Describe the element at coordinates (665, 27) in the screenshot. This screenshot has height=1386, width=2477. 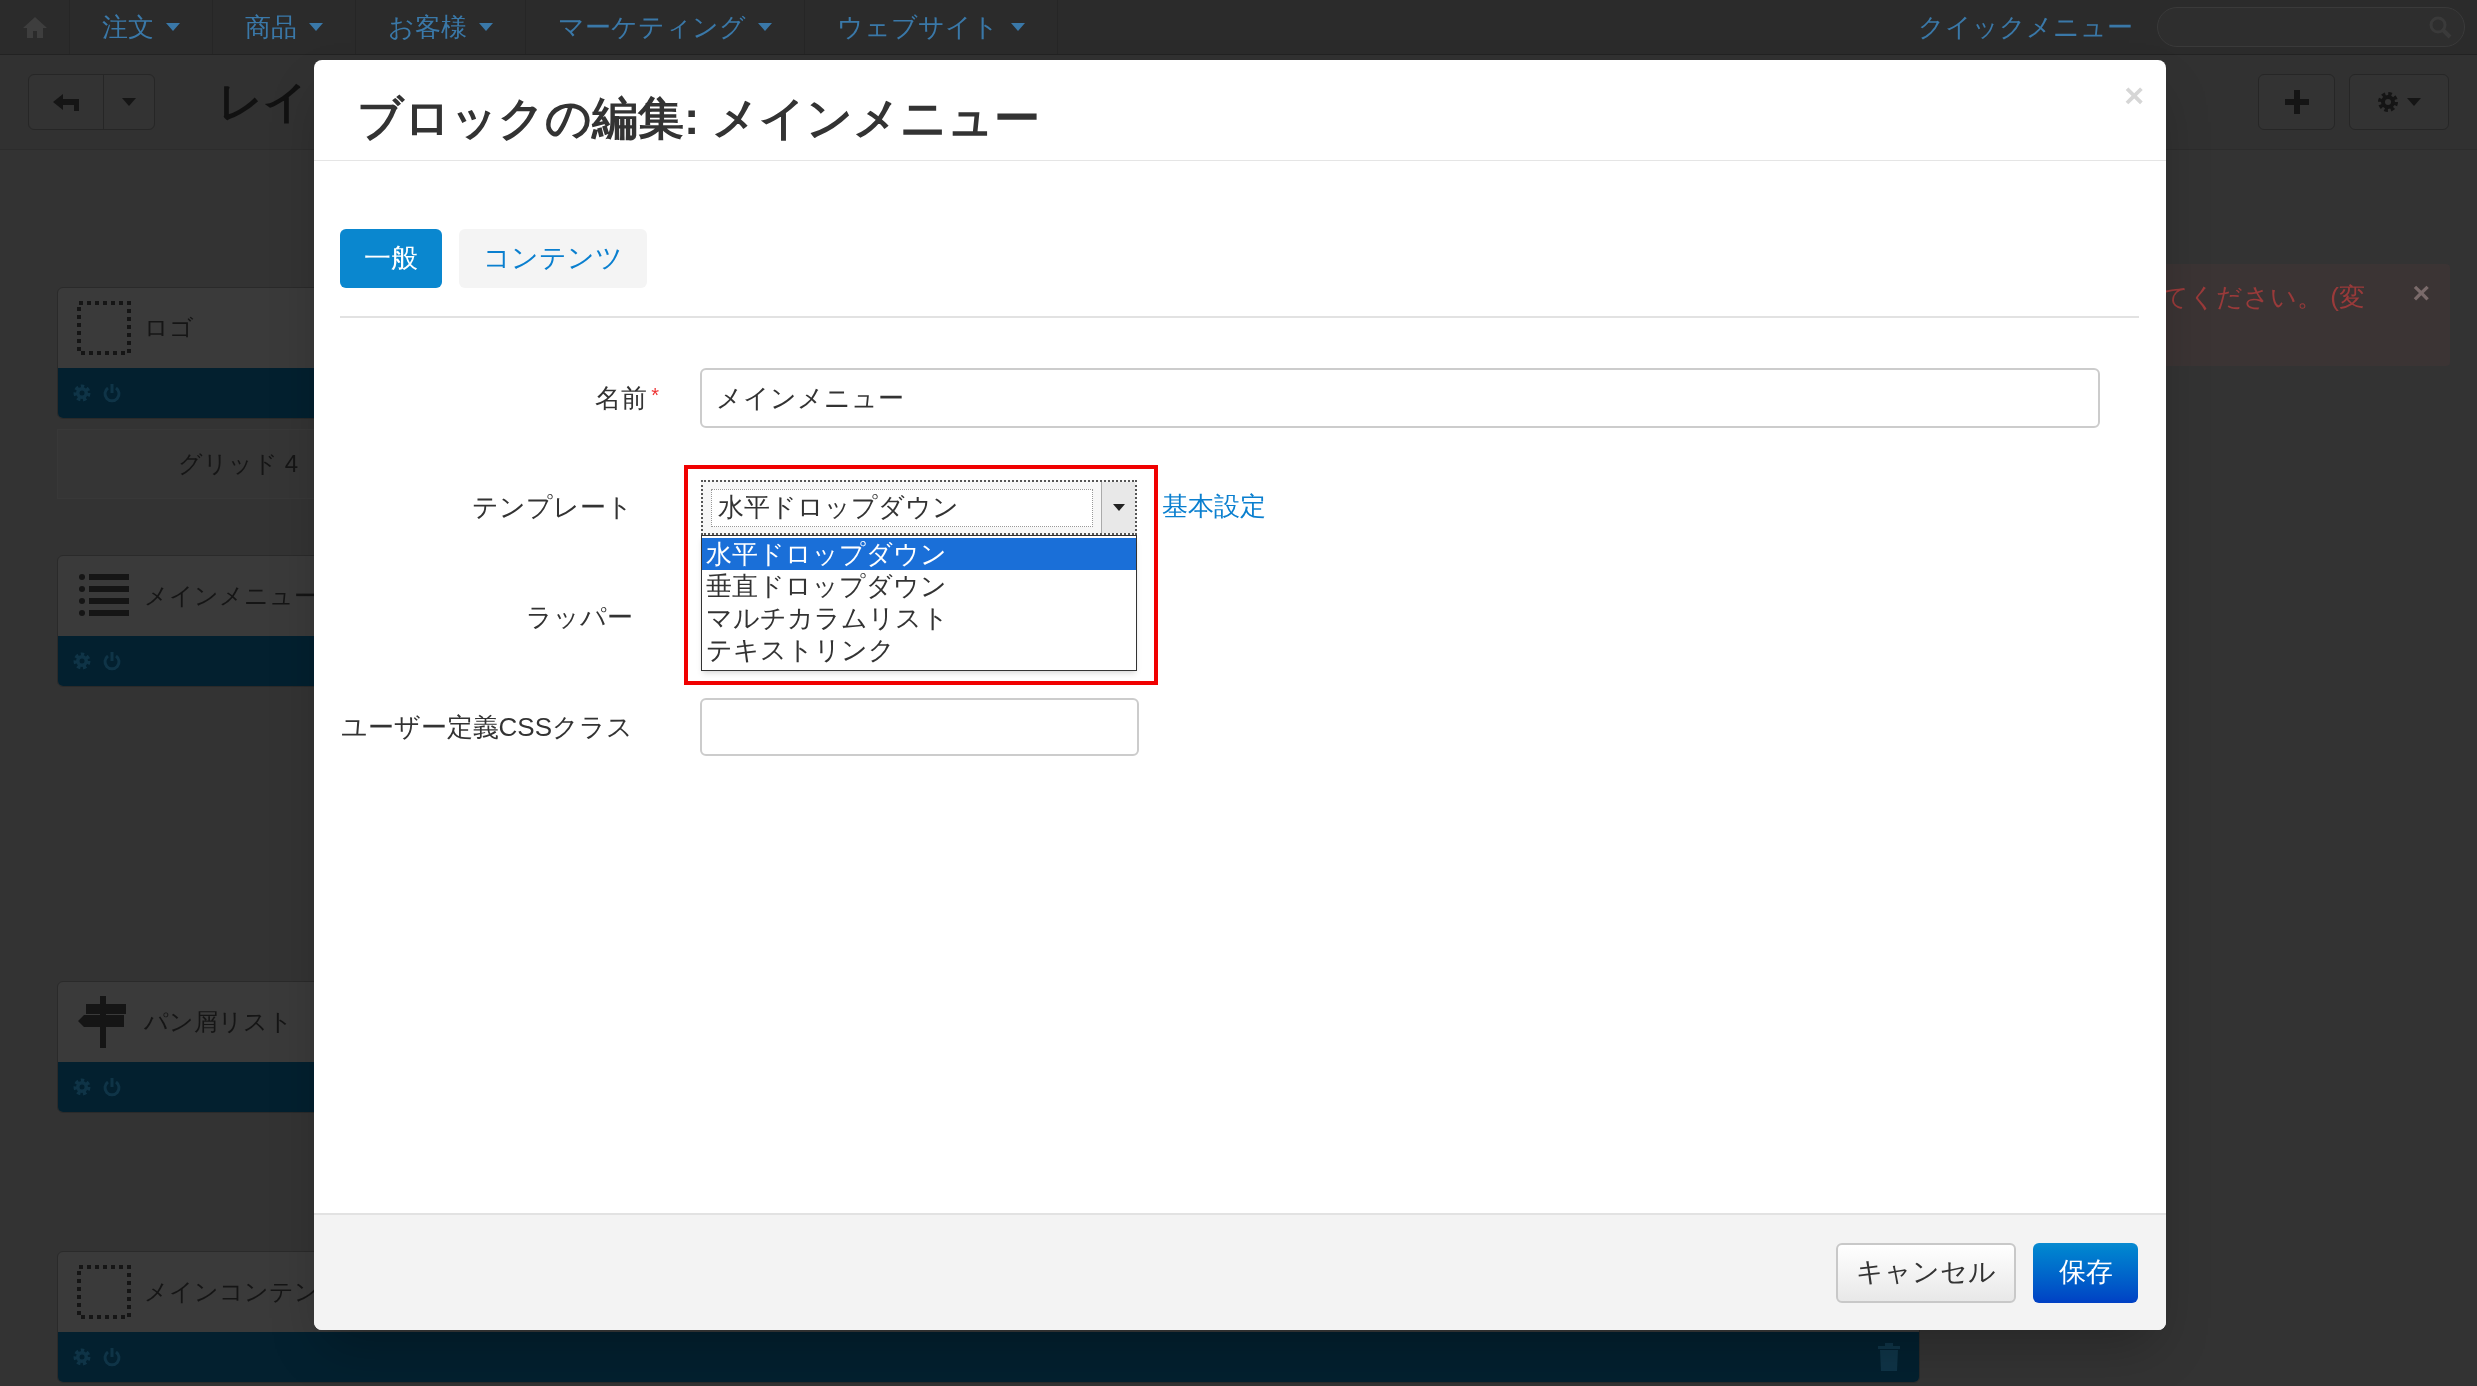
I see `nav-menu-item: マーケティング` at that location.